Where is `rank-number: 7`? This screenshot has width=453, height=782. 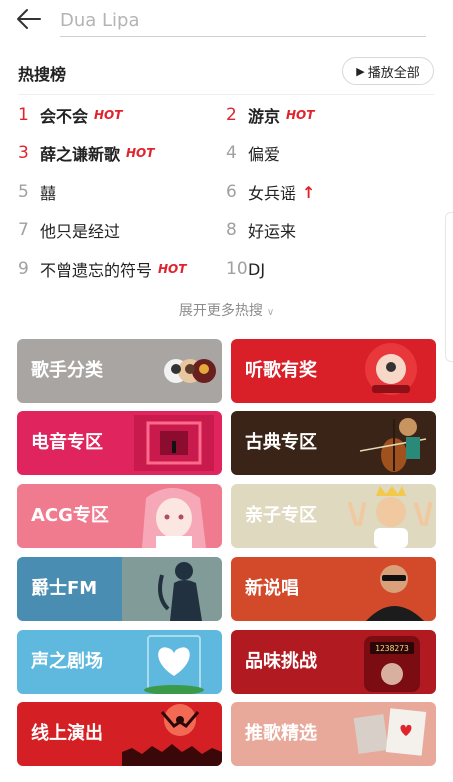 rank-number: 7 is located at coordinates (23, 230).